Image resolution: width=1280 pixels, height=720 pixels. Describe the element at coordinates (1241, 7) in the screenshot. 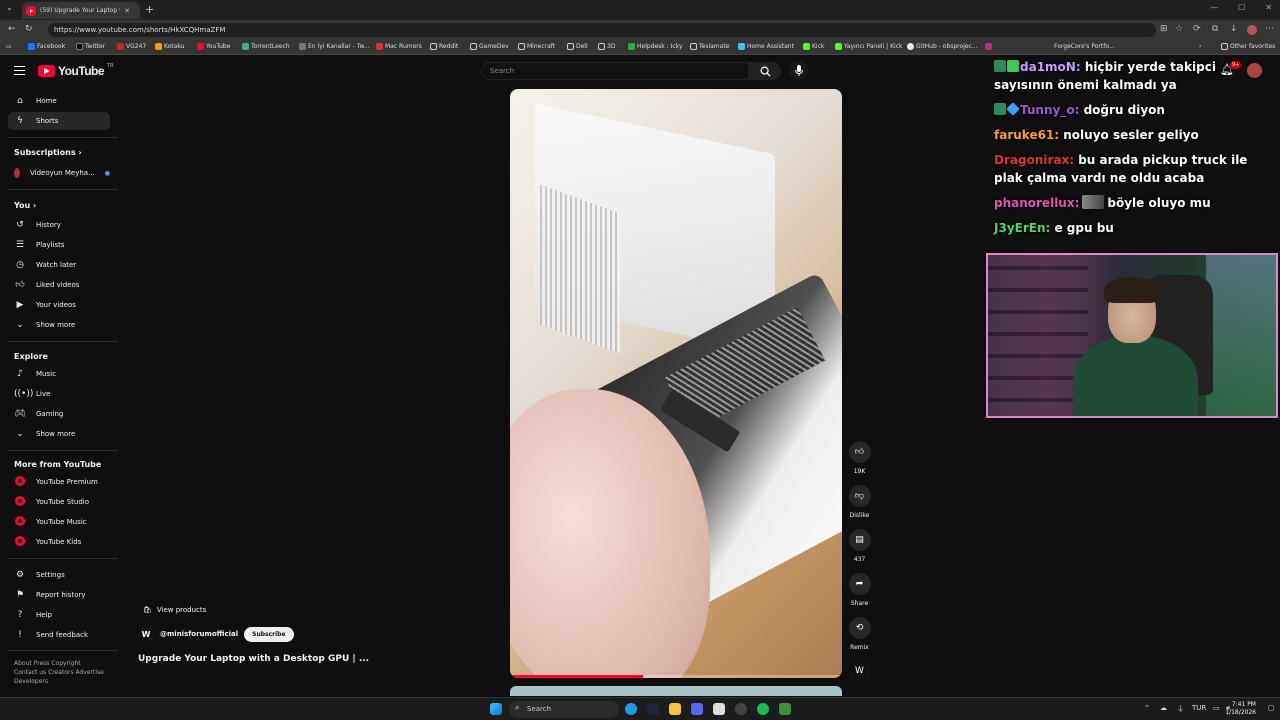

I see `maximize-icon: ☐` at that location.